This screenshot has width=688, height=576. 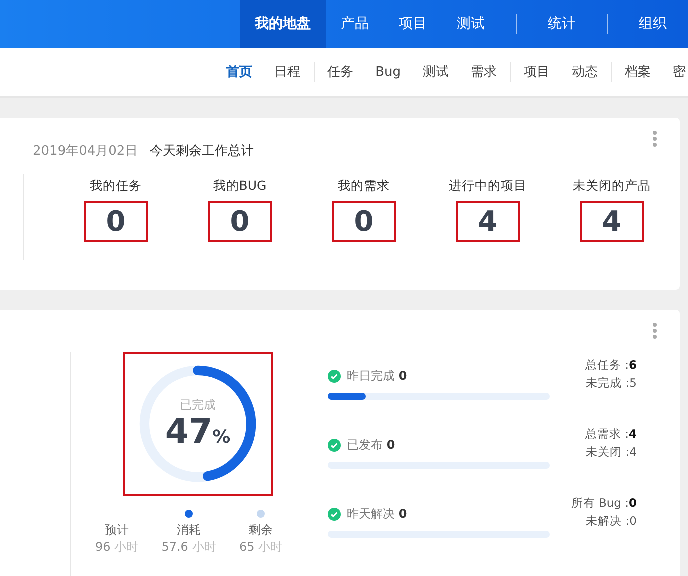 What do you see at coordinates (611, 434) in the screenshot?
I see `total-text: 总需求 :4` at bounding box center [611, 434].